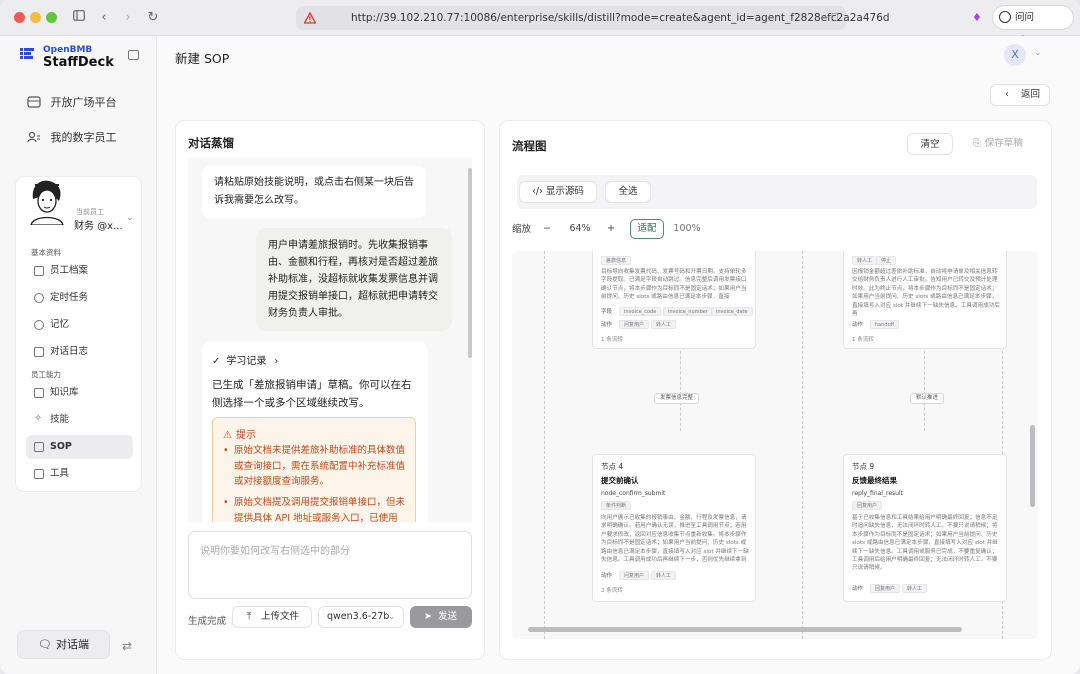 This screenshot has width=1080, height=674. Describe the element at coordinates (470, 263) in the screenshot. I see `chat-scrollbar` at that location.